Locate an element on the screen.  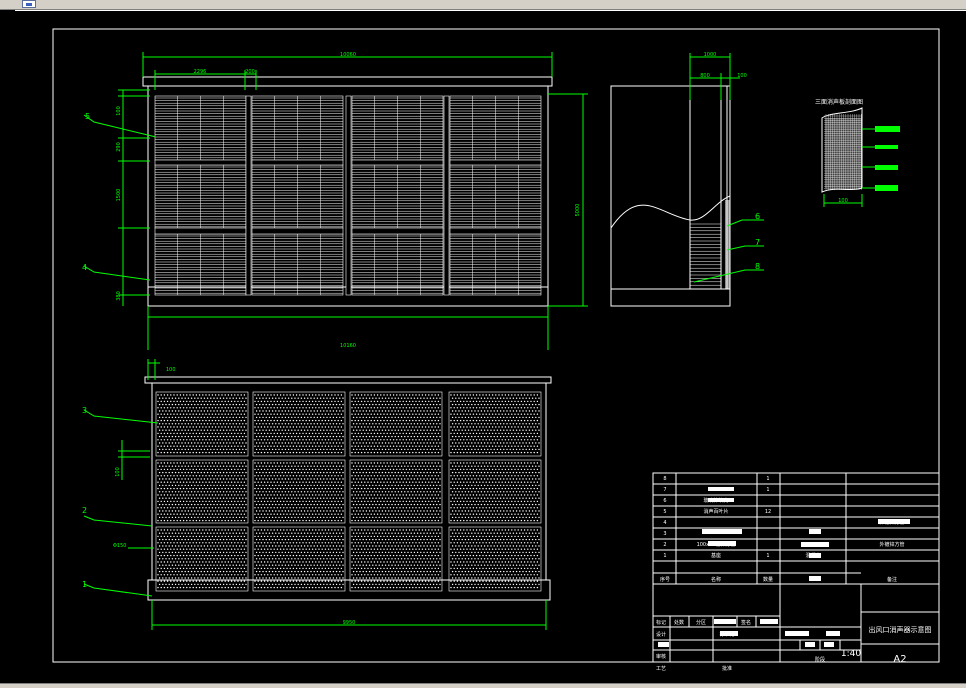
stage-label: 阶段 is located at coordinates (820, 659).